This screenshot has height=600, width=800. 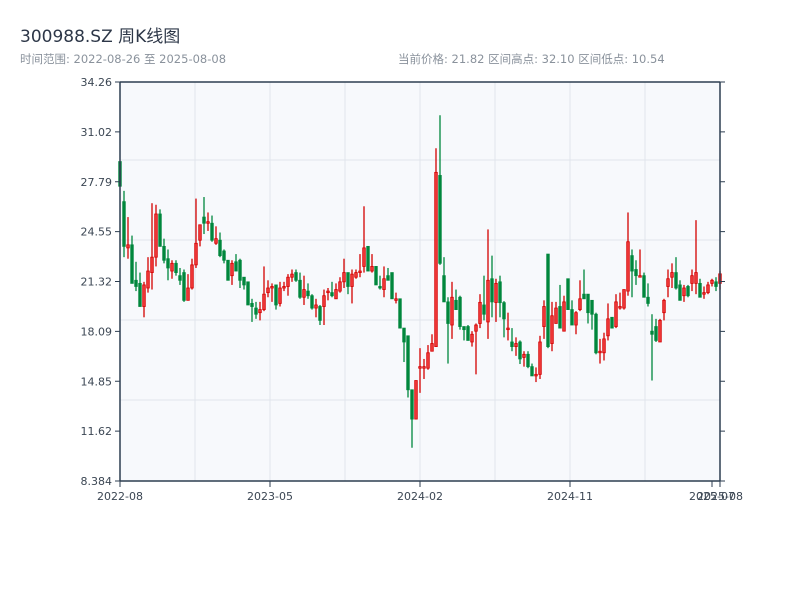 I want to click on x-tick-label: 2024-11, so click(x=570, y=496).